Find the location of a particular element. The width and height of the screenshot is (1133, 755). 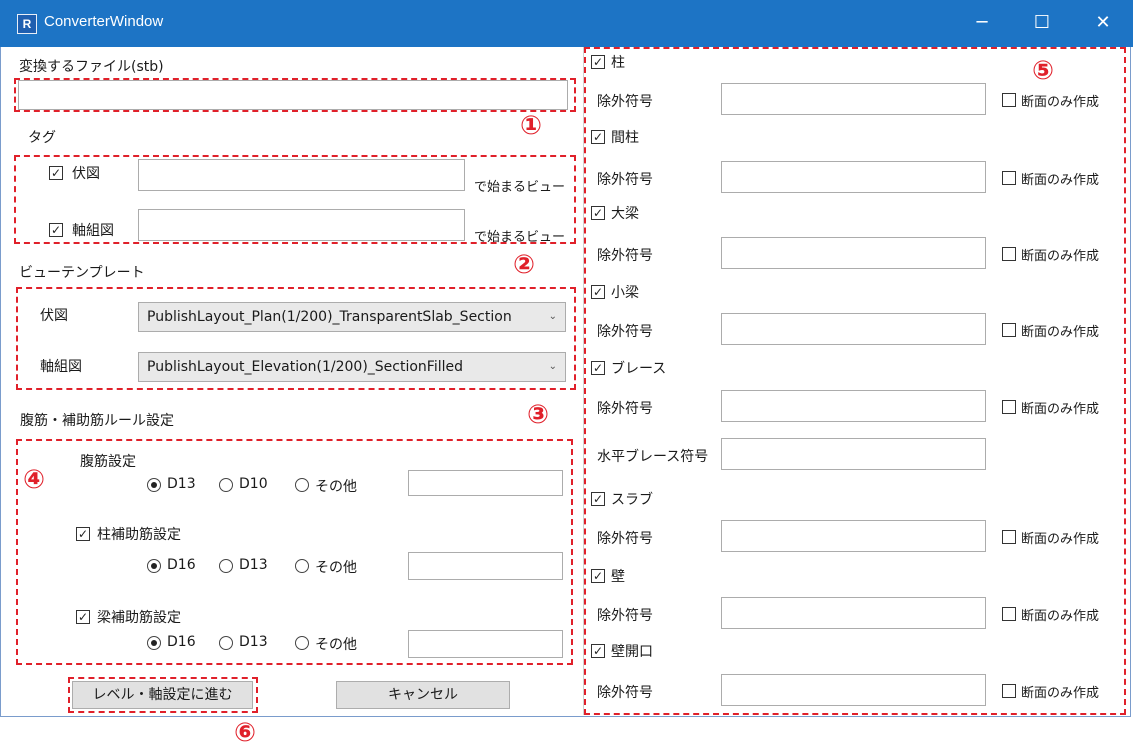

column-aux-radio-d13 is located at coordinates (226, 566).